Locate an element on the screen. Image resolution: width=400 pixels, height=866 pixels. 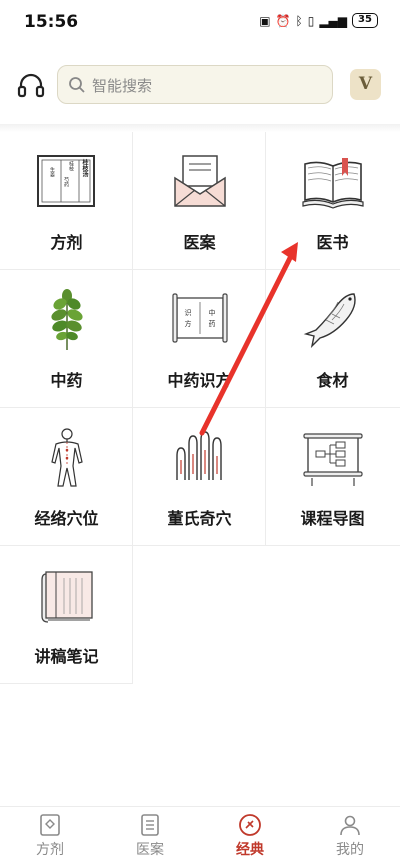
grid-item-label: 医案 is located at coordinates (199, 242).